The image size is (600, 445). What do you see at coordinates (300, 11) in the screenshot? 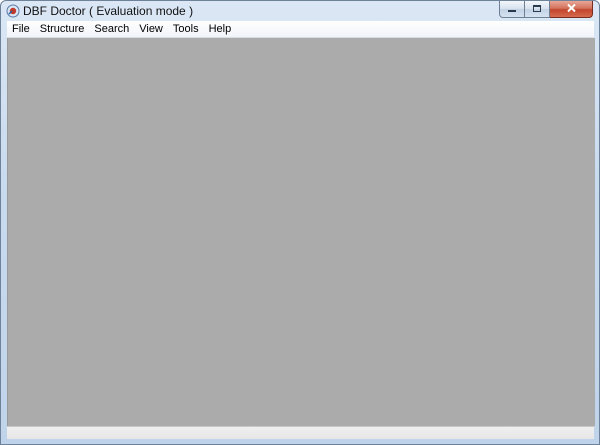
I see `title-bar: DBF Doctor ( Evaluation mode )` at bounding box center [300, 11].